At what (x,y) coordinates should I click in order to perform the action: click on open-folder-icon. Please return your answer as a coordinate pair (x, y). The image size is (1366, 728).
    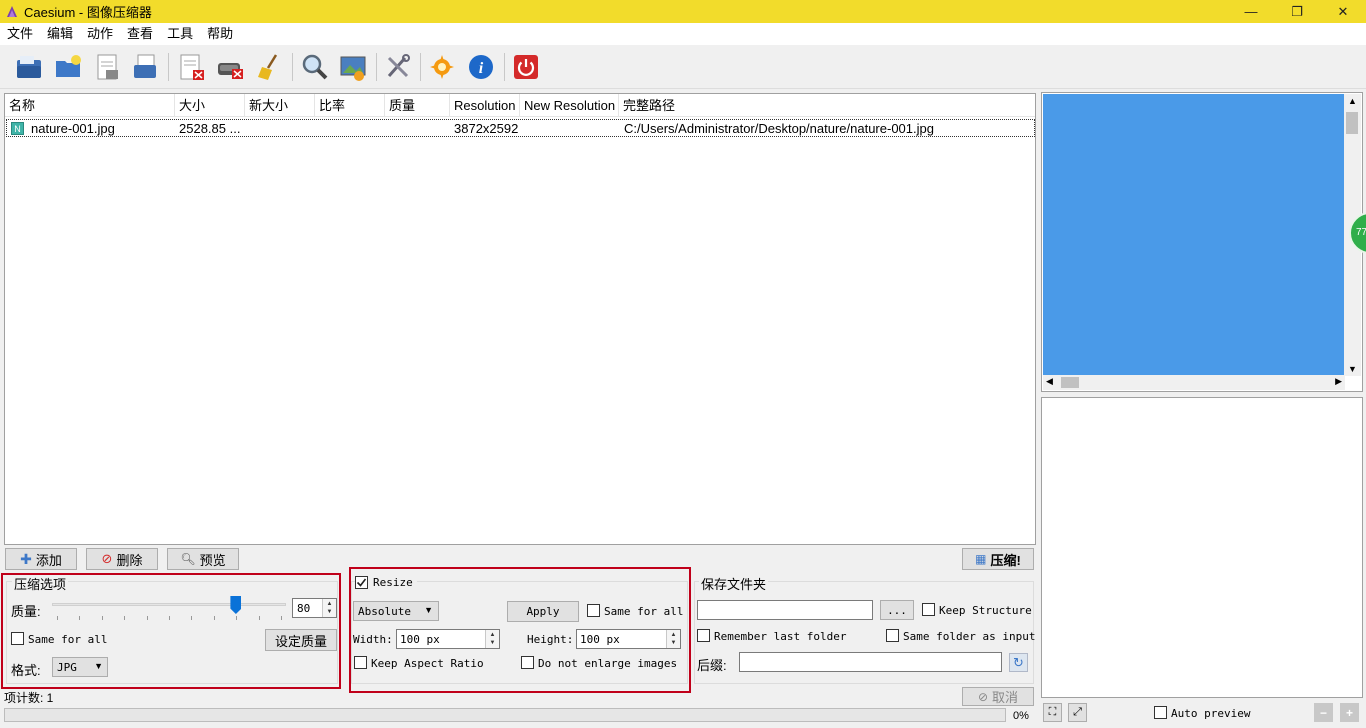
    Looking at the image, I should click on (68, 67).